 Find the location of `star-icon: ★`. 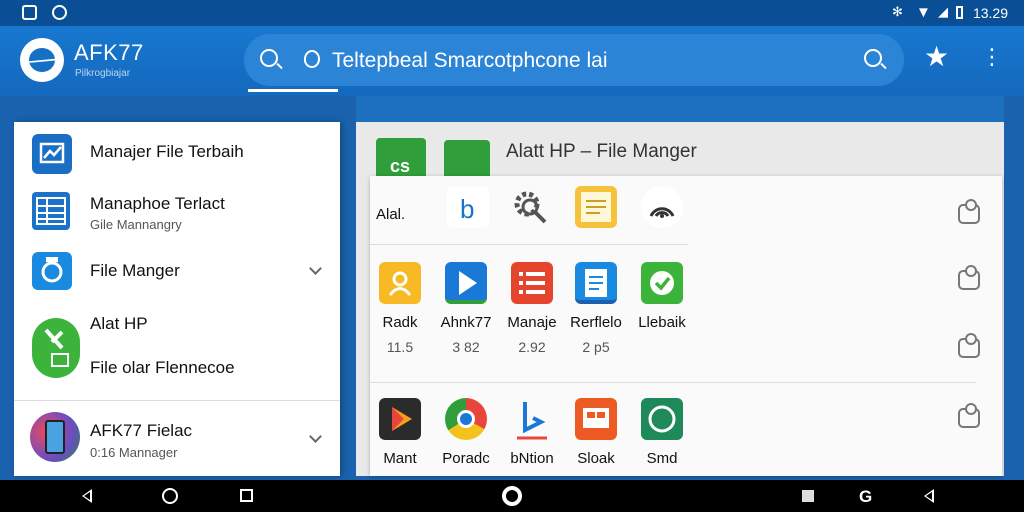

star-icon: ★ is located at coordinates (936, 57).